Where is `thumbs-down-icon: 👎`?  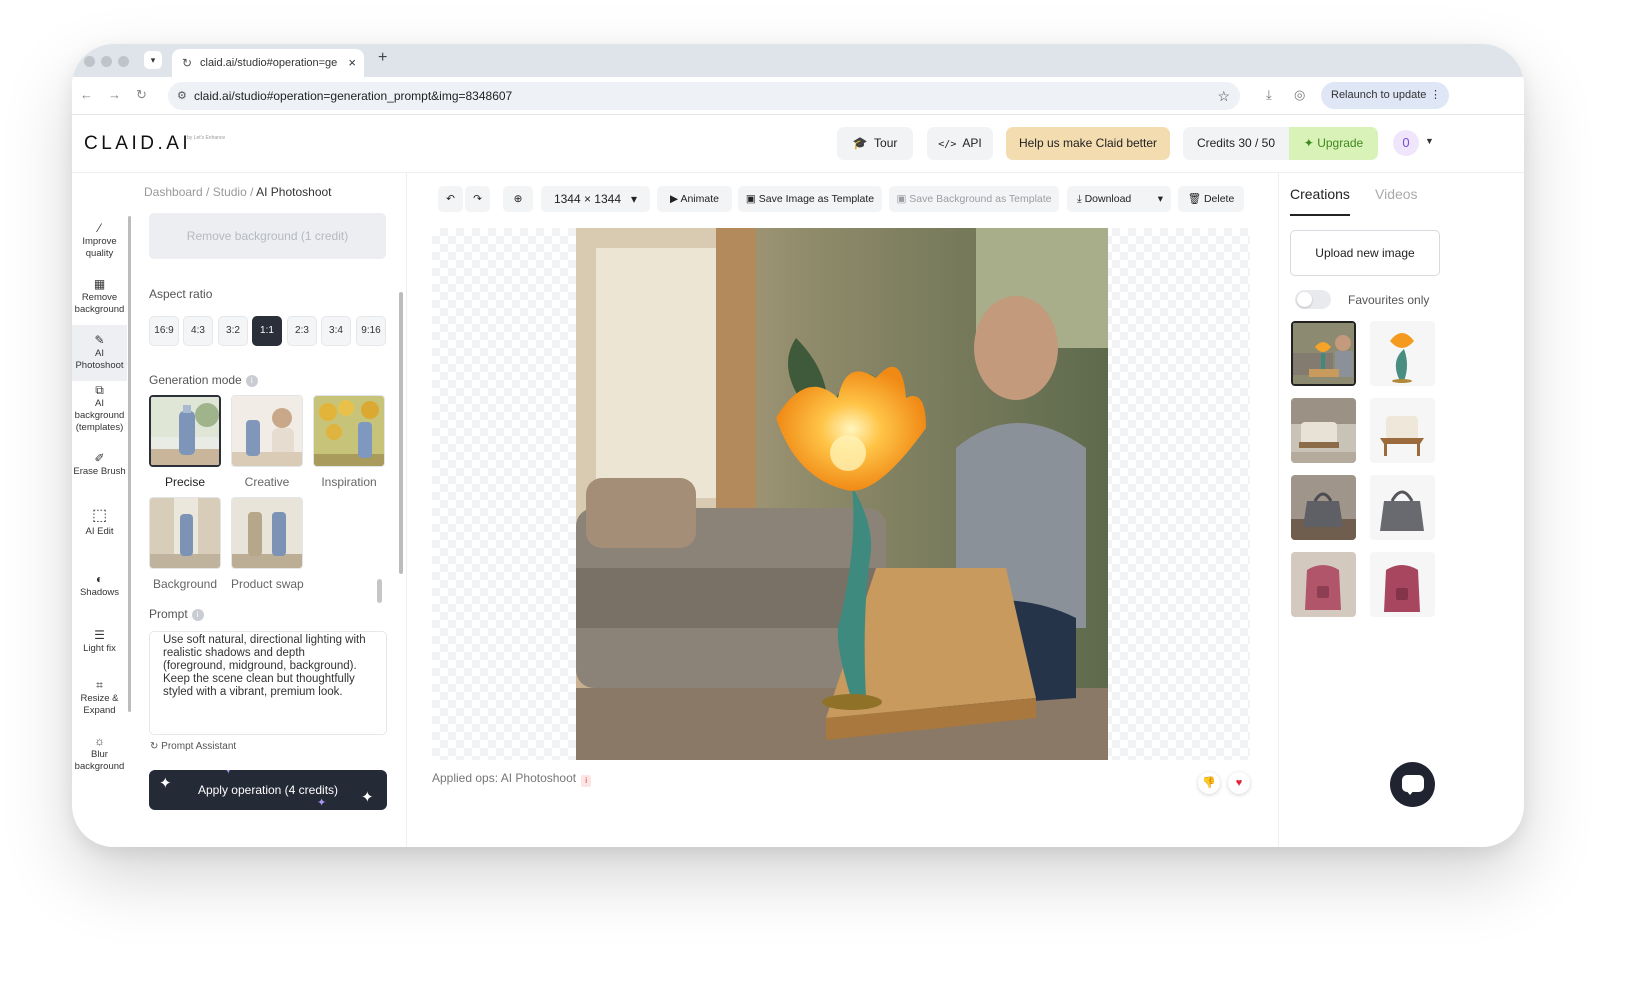 thumbs-down-icon: 👎 is located at coordinates (1209, 783).